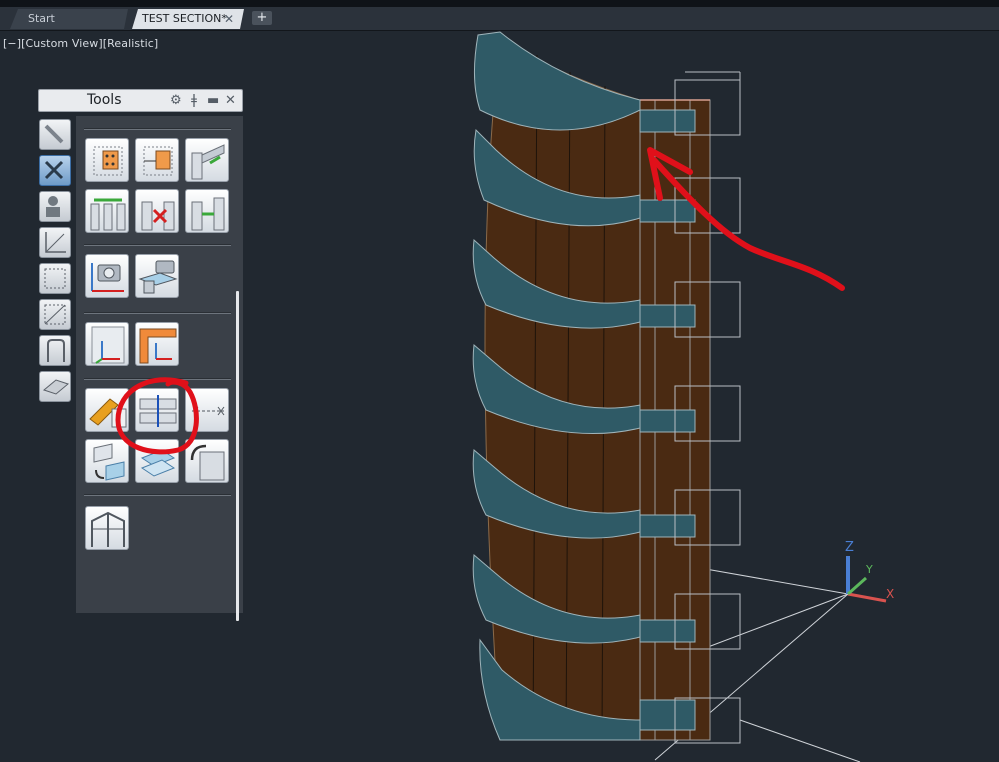  I want to click on camera-object-icon, so click(158, 277).